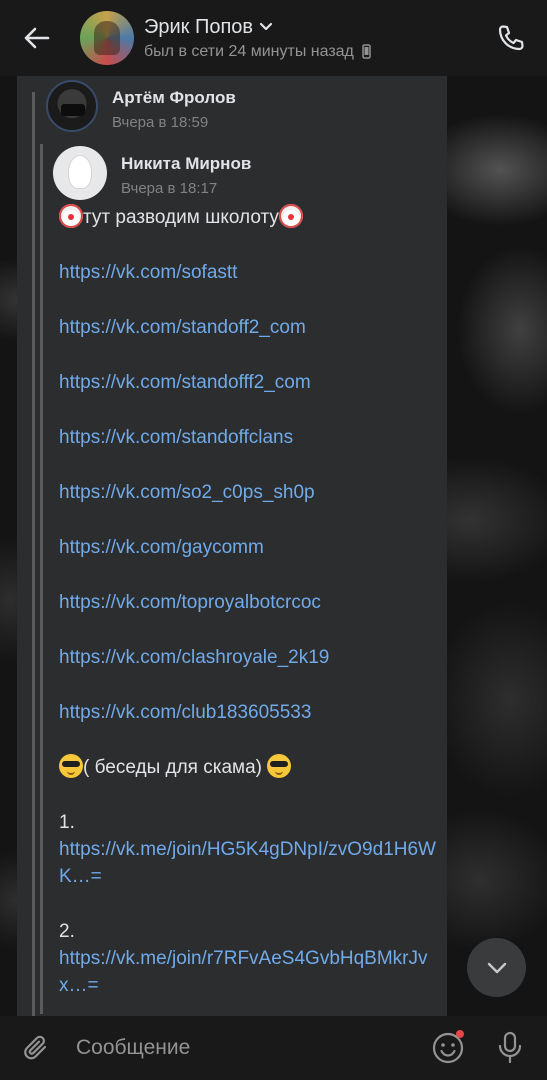 The width and height of the screenshot is (547, 1080). I want to click on chat-avatar, so click(107, 38).